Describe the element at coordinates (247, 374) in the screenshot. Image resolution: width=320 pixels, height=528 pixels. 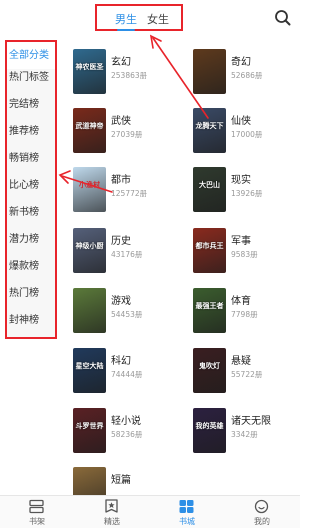
I see `category-count: 55722册` at that location.